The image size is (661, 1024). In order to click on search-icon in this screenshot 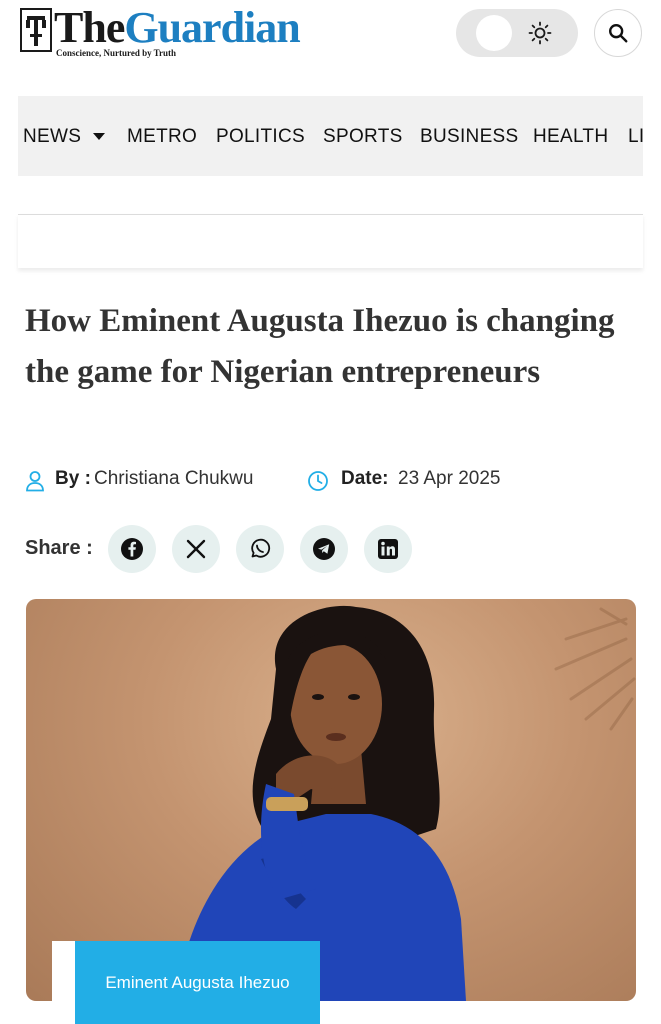, I will do `click(618, 33)`.